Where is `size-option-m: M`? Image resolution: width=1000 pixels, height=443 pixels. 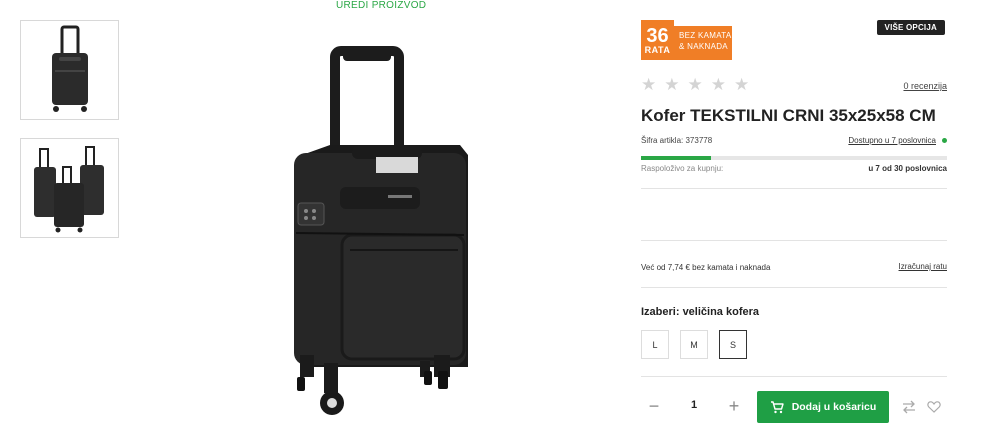 size-option-m: M is located at coordinates (694, 344).